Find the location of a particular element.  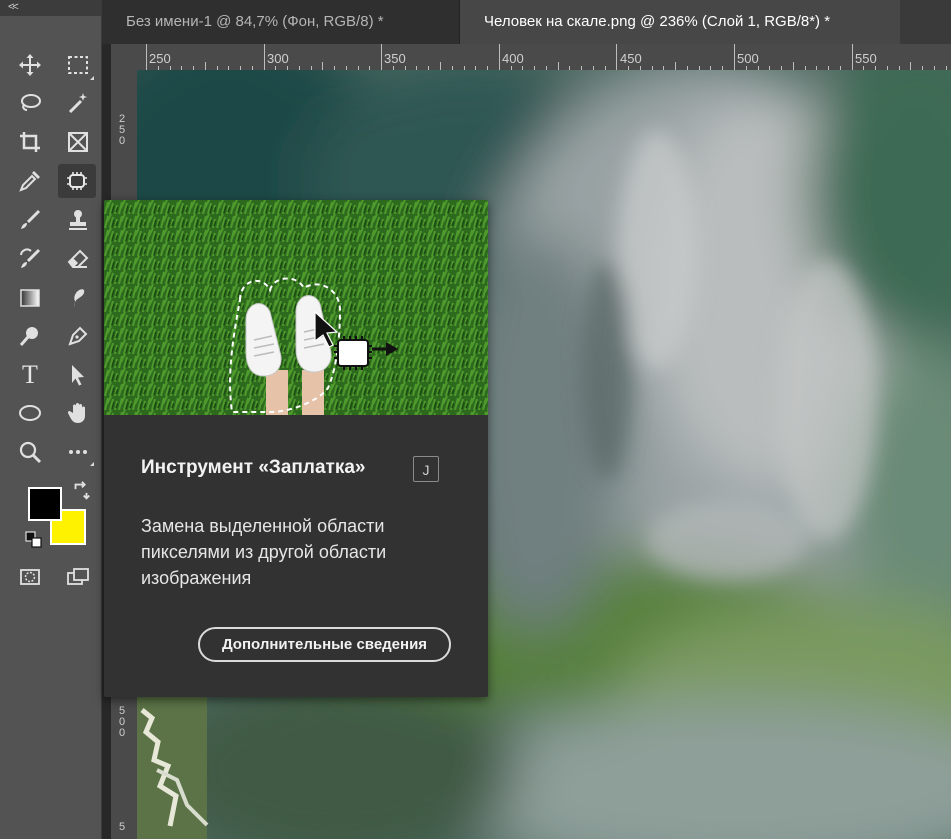

quick-mask-icon is located at coordinates (30, 577).